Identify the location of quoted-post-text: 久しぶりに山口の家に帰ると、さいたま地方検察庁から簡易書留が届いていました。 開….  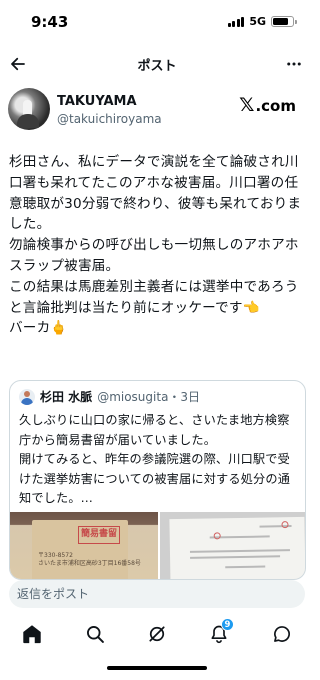
(155, 459).